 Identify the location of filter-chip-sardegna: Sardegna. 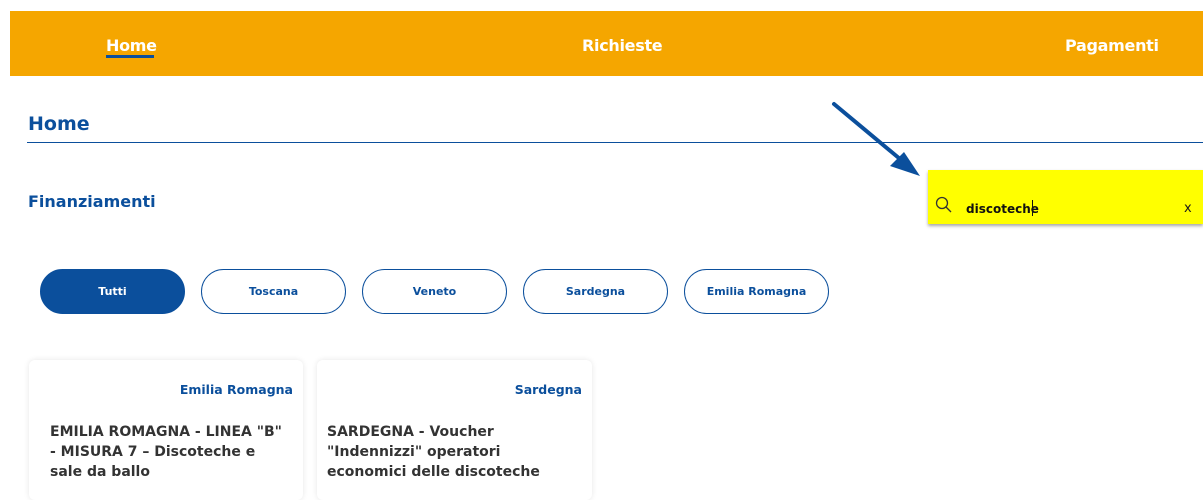
(595, 291).